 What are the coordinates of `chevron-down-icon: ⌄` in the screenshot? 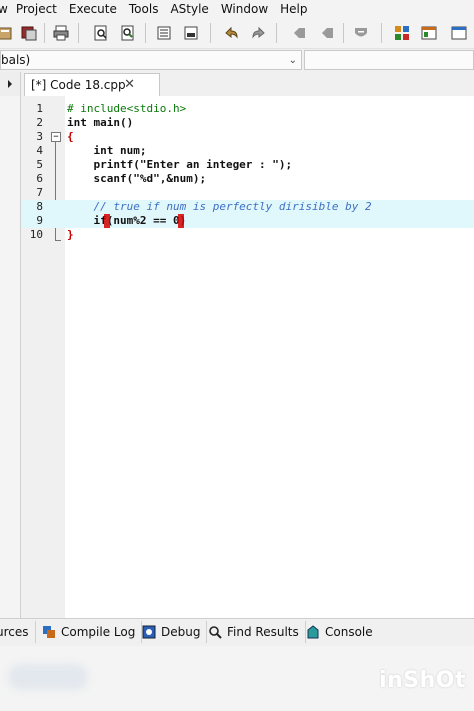 It's located at (292, 60).